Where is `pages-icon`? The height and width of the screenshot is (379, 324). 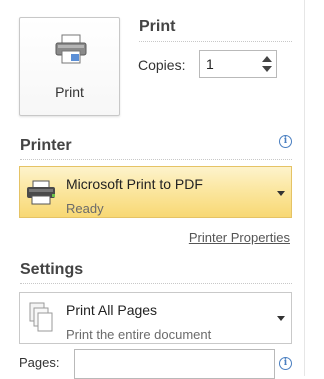
pages-icon is located at coordinates (41, 317).